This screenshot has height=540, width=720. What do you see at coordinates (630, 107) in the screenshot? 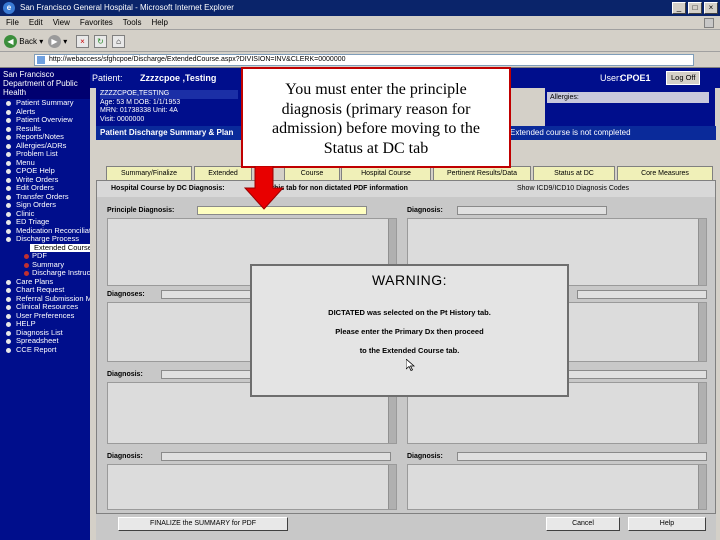
I see `allergy-panel: Allergies:` at bounding box center [630, 107].